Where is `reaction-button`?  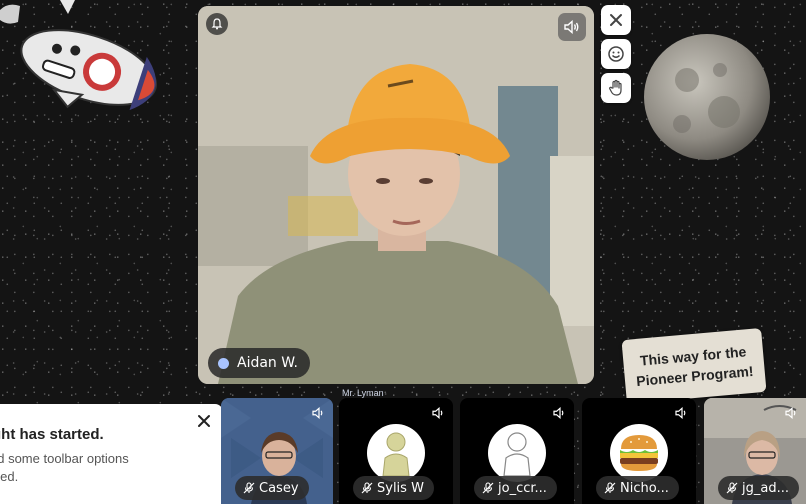
reaction-button is located at coordinates (616, 54).